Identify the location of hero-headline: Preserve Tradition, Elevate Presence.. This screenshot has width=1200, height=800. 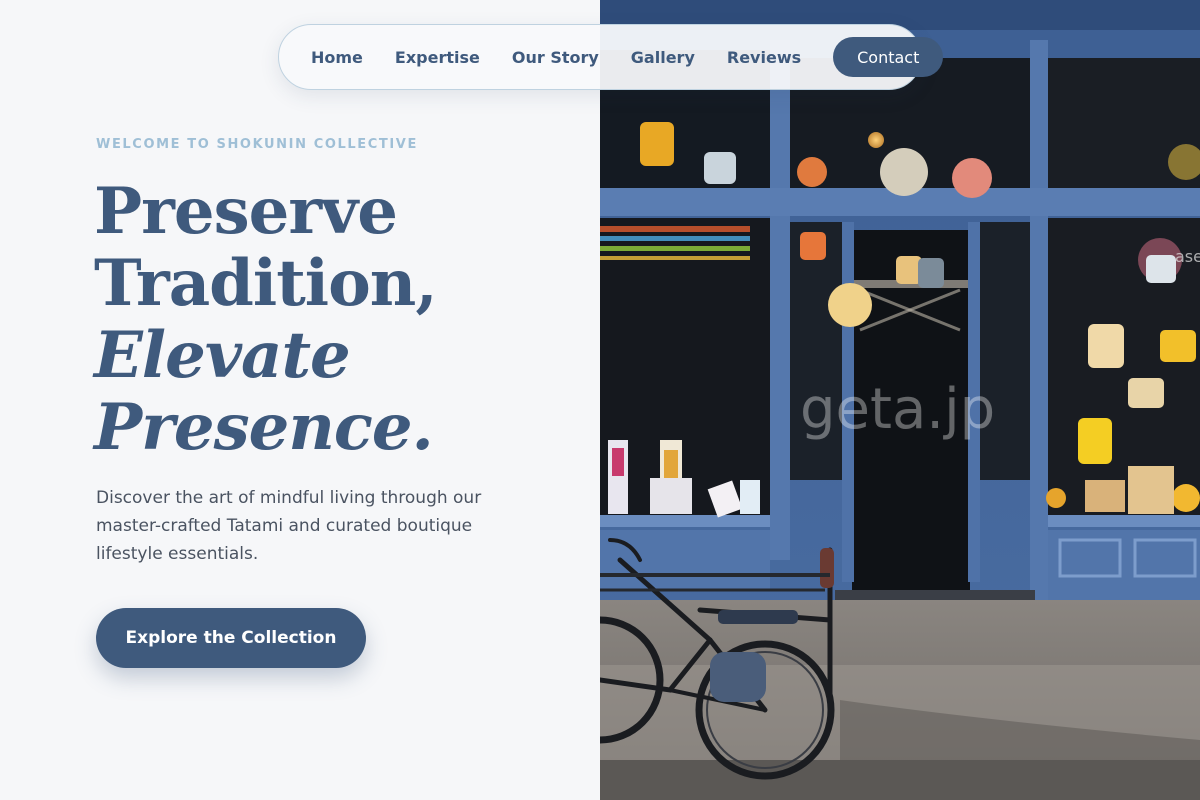
(266, 319).